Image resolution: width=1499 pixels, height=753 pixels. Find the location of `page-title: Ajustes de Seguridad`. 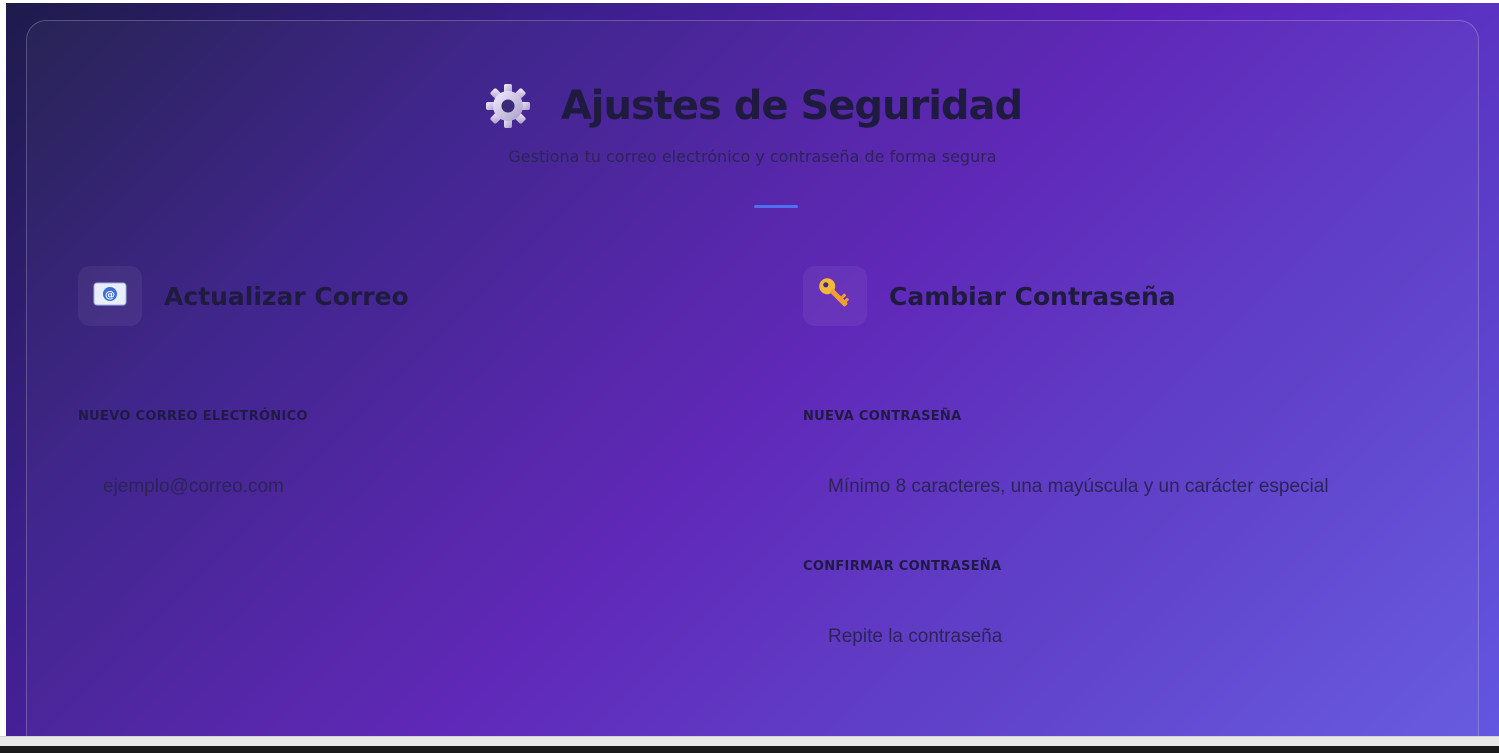

page-title: Ajustes de Seguridad is located at coordinates (791, 106).